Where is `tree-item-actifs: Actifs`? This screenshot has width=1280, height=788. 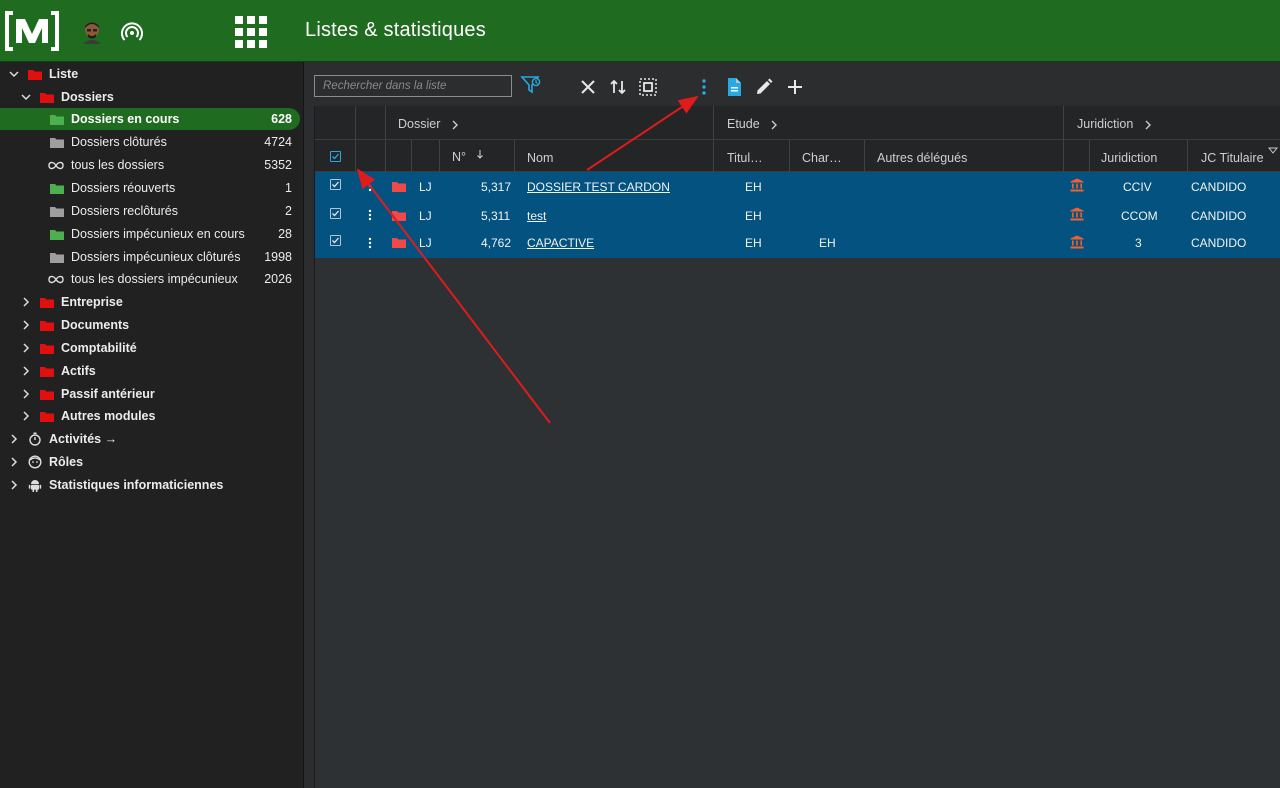 tree-item-actifs: Actifs is located at coordinates (159, 371).